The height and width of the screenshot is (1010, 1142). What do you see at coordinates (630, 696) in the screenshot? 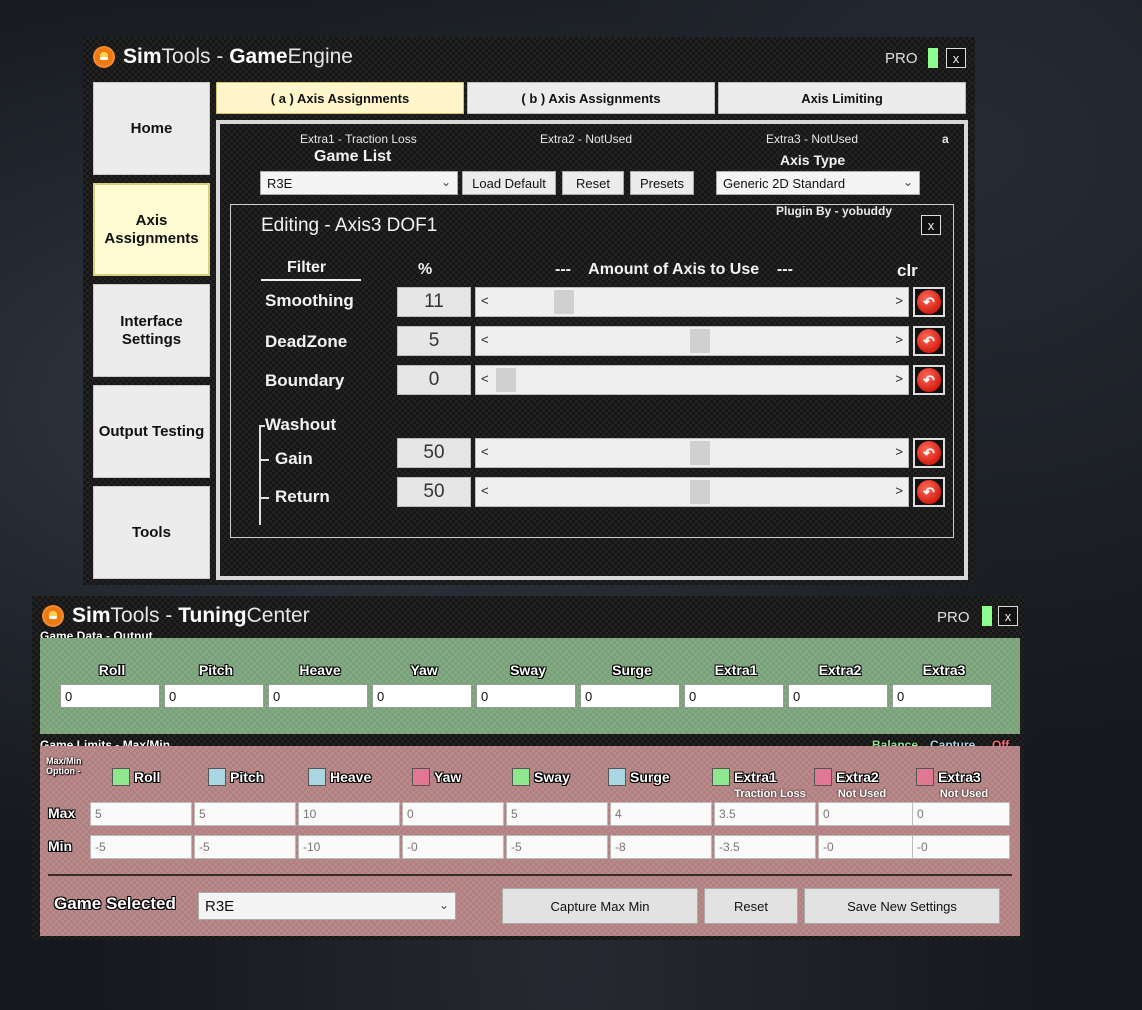
I see `output-surge: 0` at bounding box center [630, 696].